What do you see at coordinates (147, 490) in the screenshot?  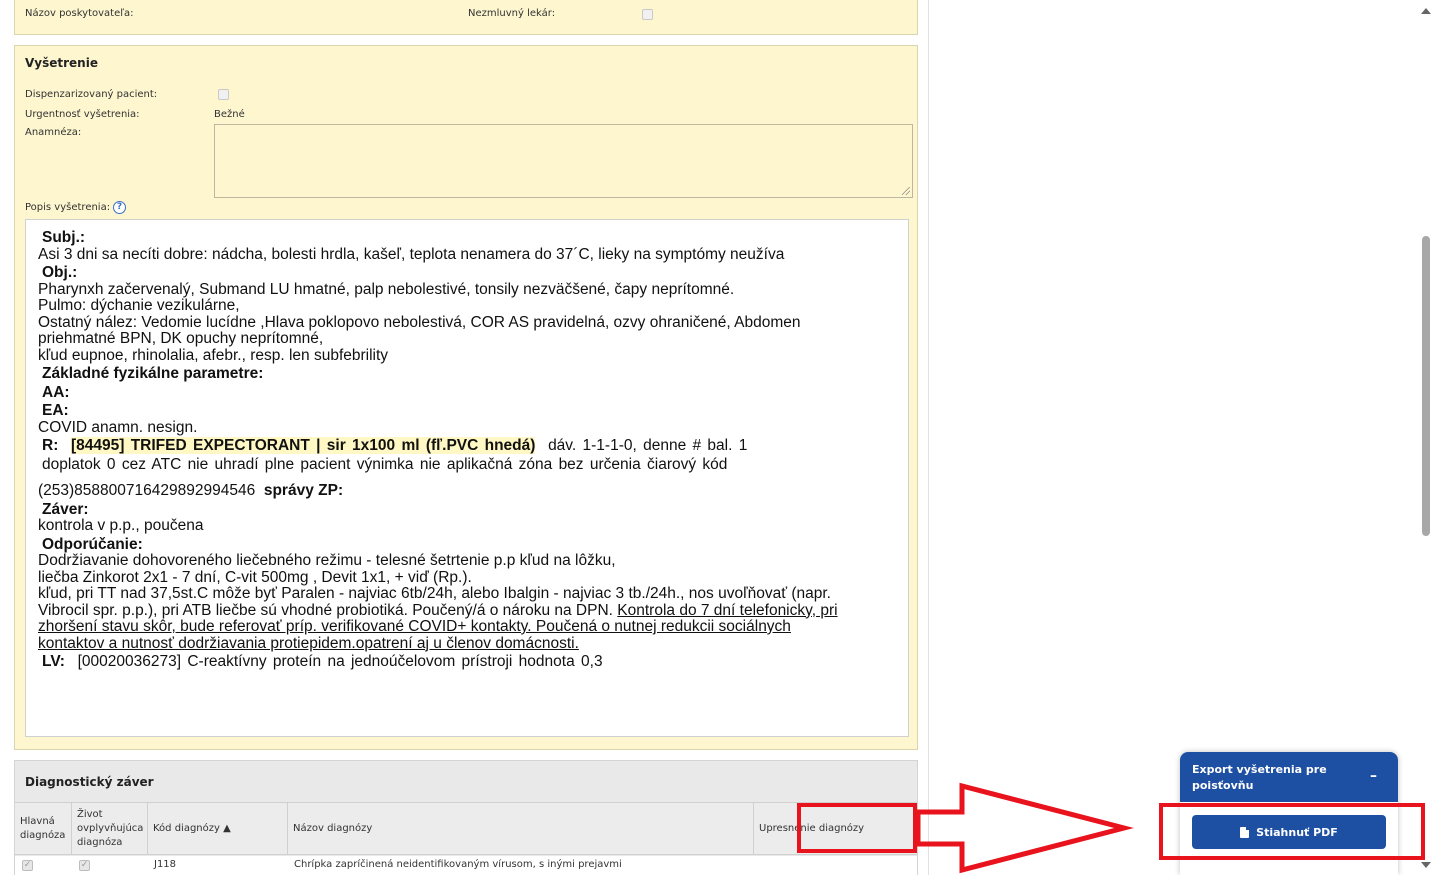 I see `barcode-value: (253)8588007164298929945​46` at bounding box center [147, 490].